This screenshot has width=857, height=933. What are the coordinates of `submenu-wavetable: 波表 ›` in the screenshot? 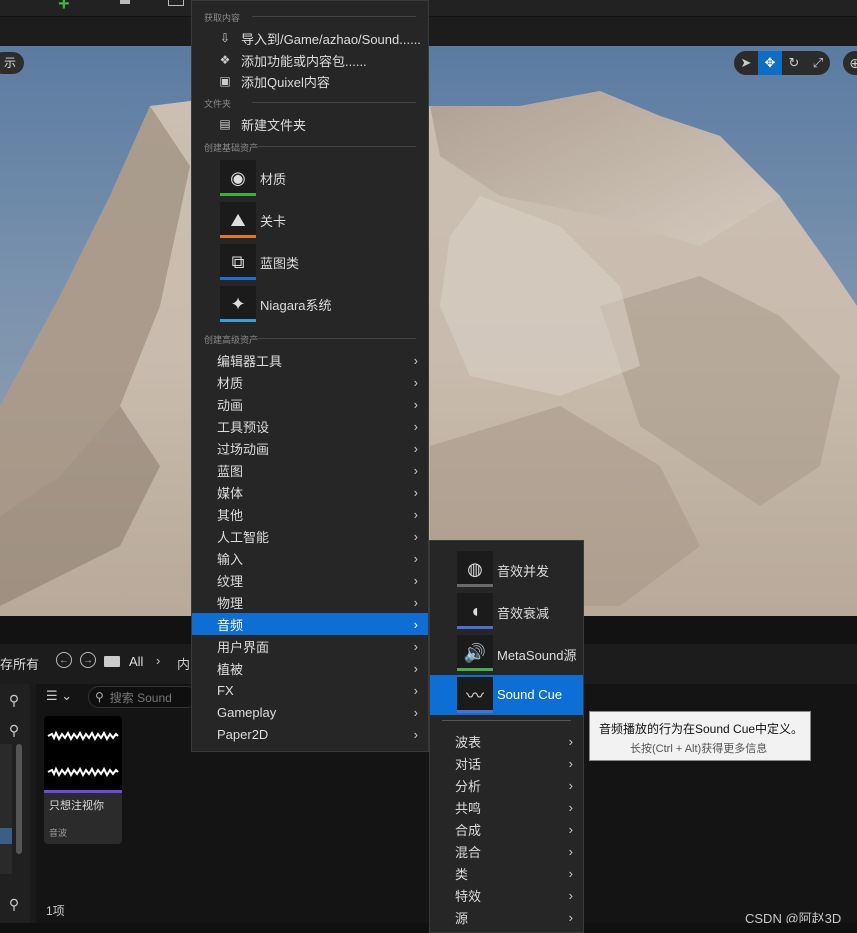 It's located at (506, 741).